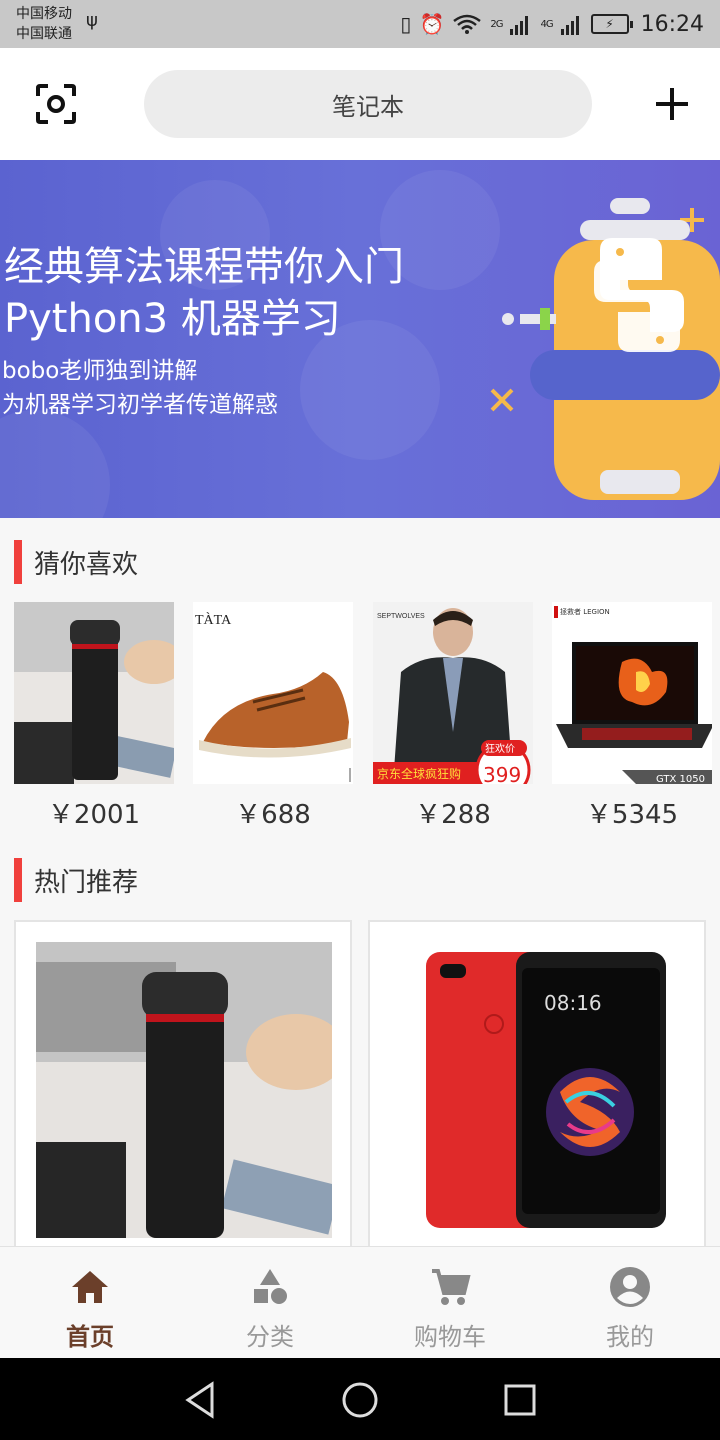 The image size is (720, 1440). I want to click on user-icon, so click(630, 1287).